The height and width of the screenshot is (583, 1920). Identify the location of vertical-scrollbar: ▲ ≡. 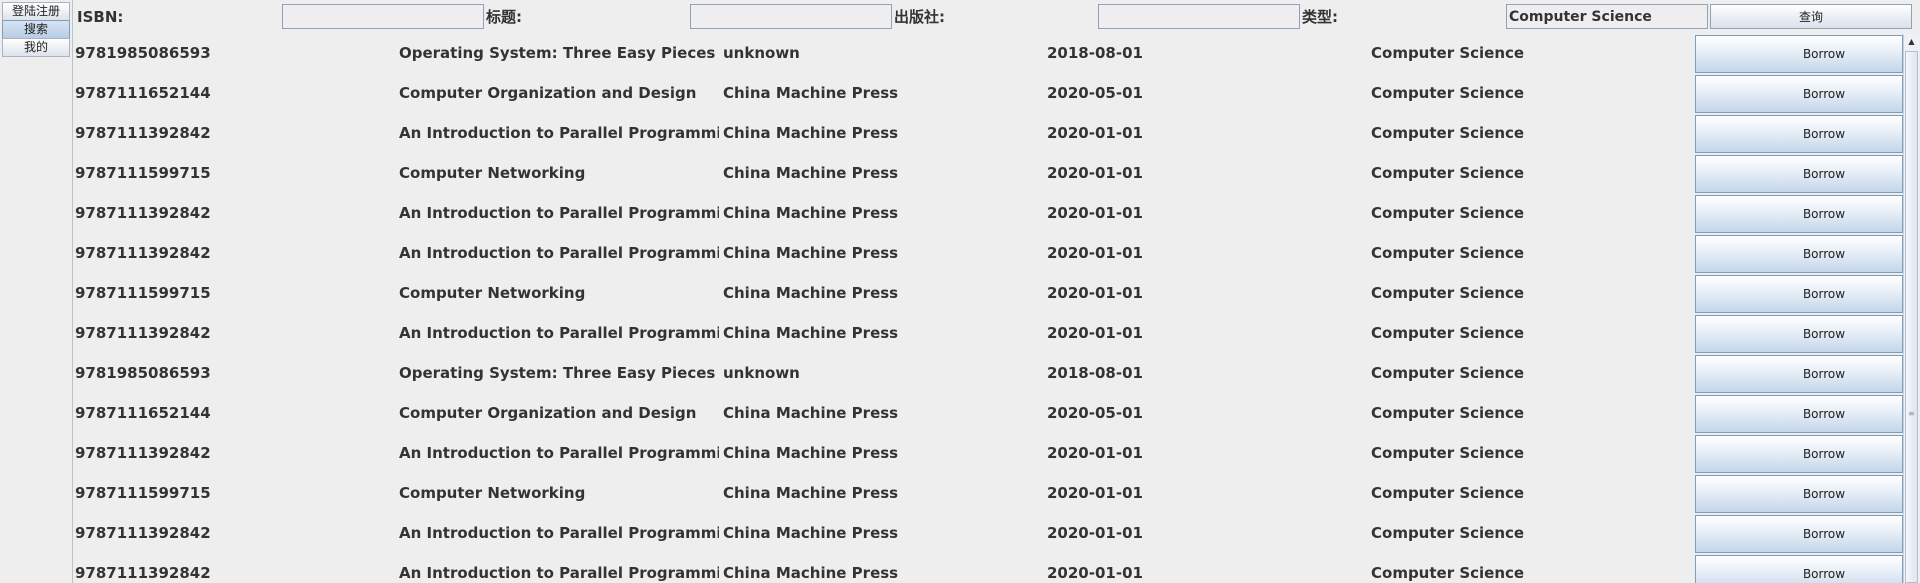
(1911, 308).